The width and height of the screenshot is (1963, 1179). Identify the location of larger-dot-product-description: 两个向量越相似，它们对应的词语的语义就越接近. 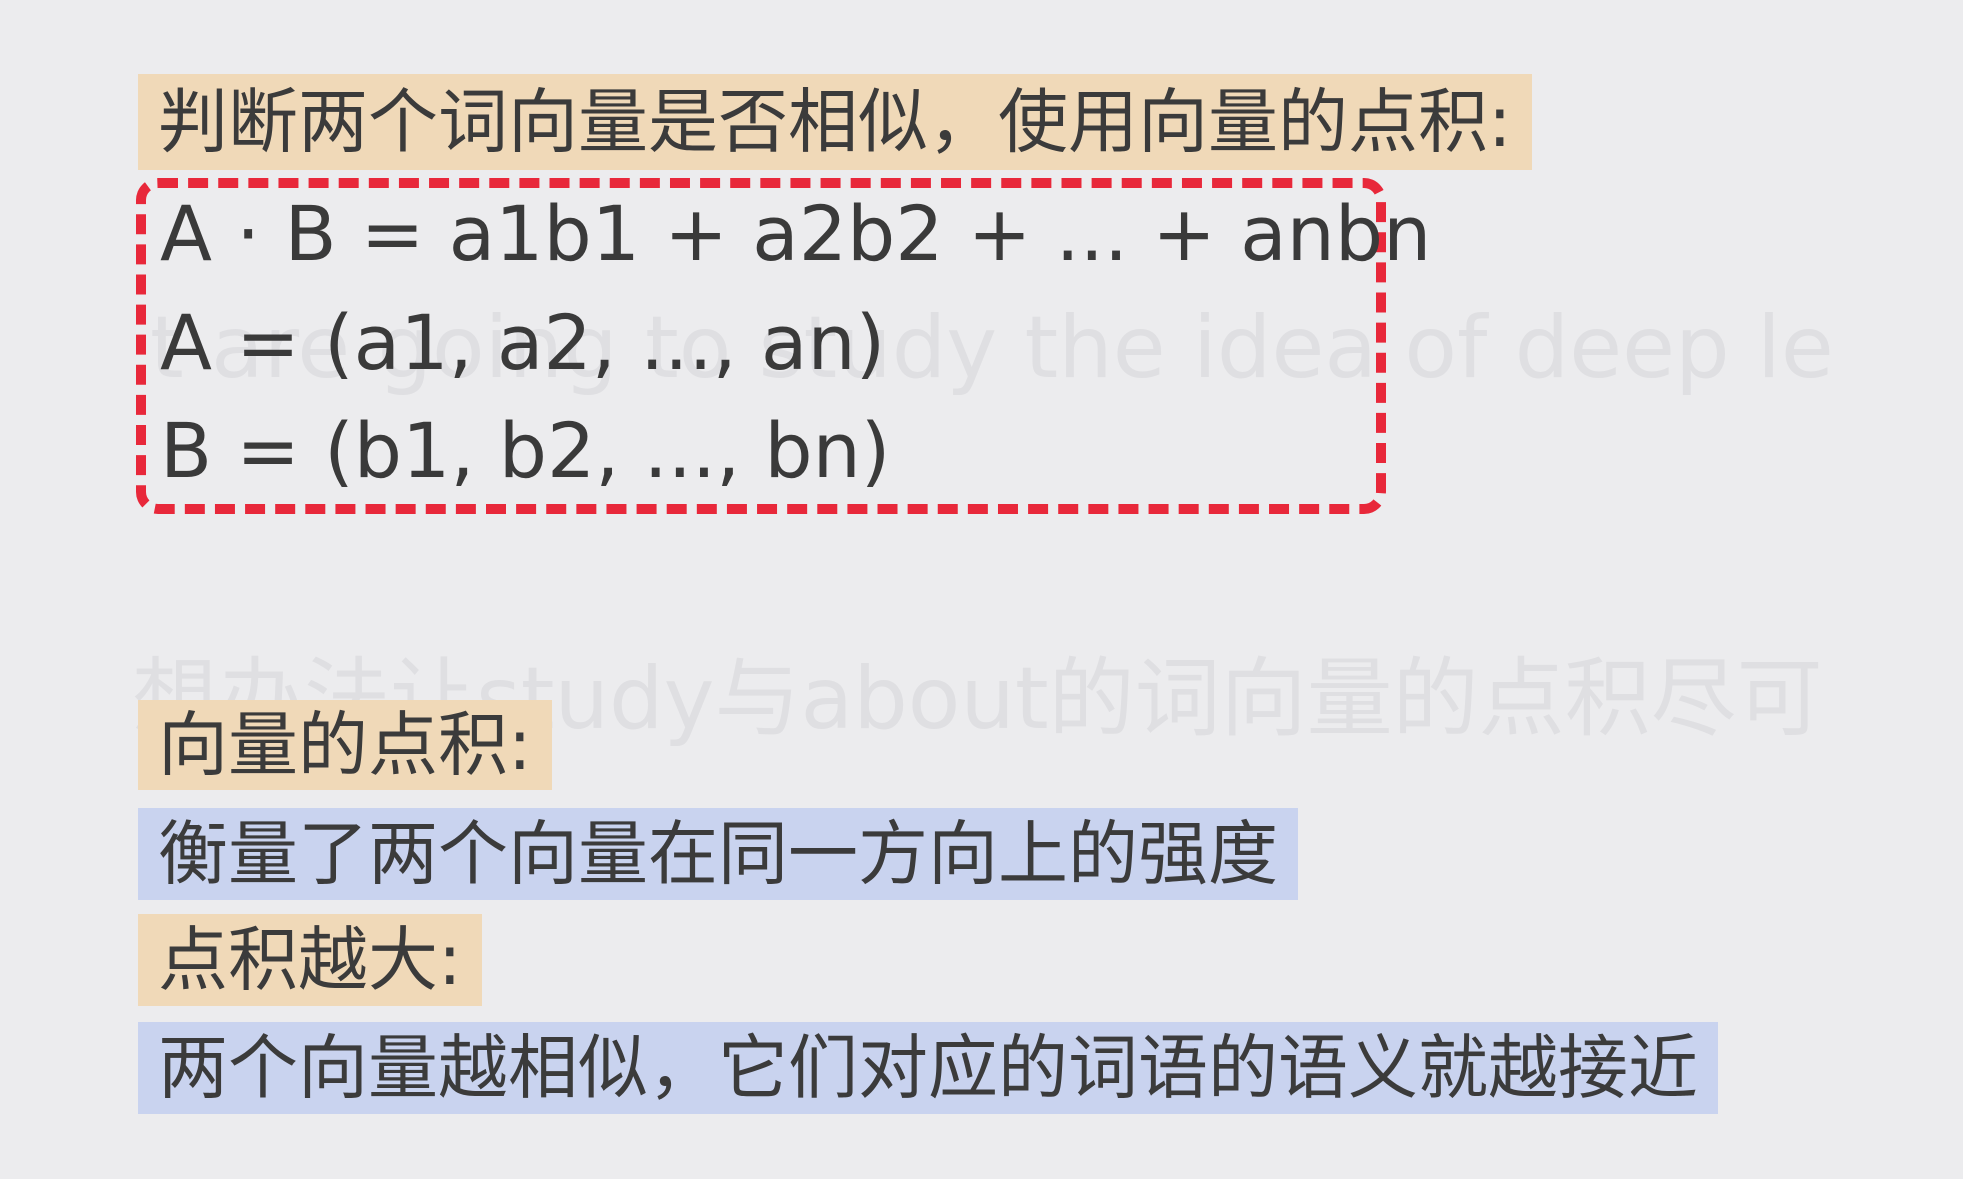
(928, 1068).